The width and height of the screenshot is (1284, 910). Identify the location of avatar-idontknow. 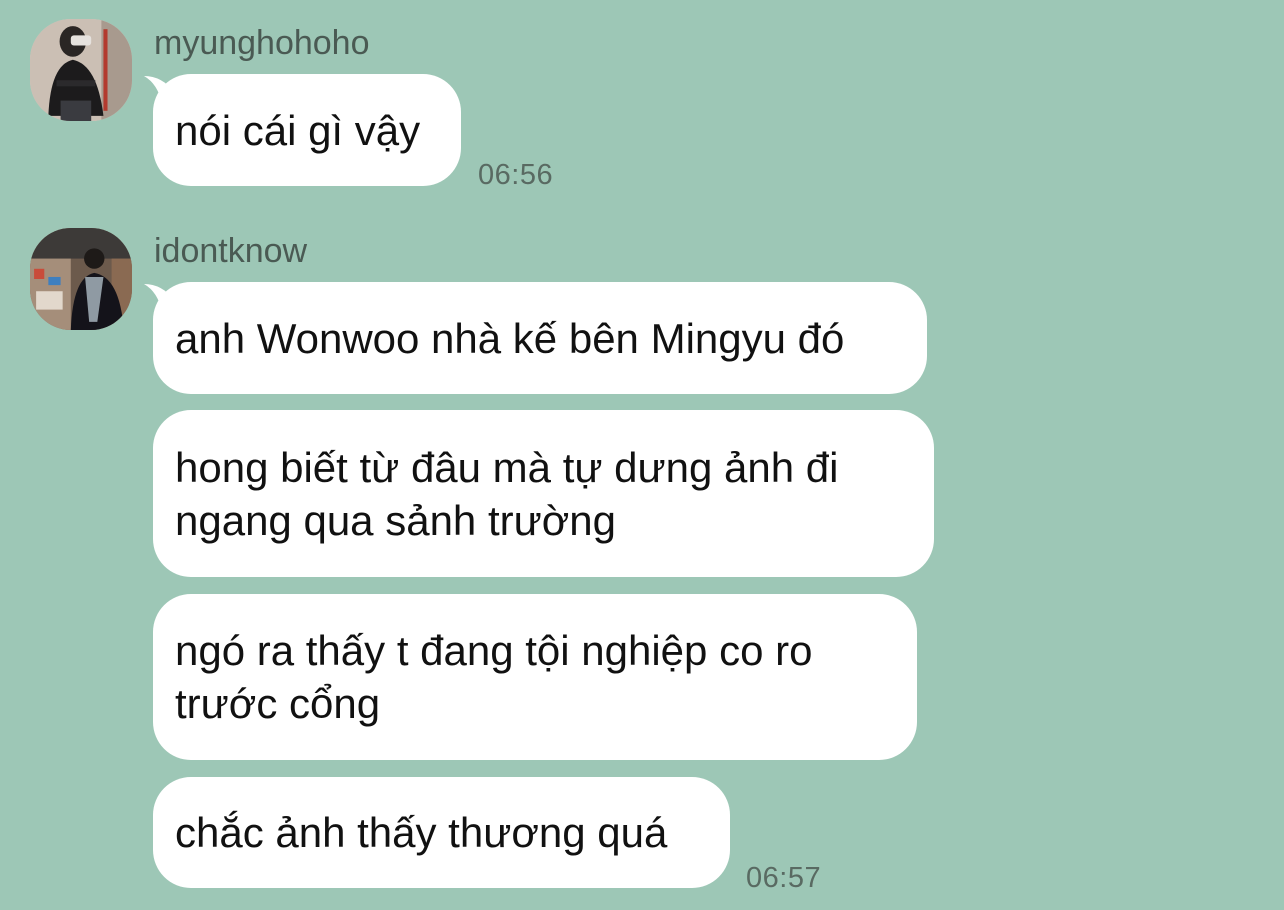
(81, 279).